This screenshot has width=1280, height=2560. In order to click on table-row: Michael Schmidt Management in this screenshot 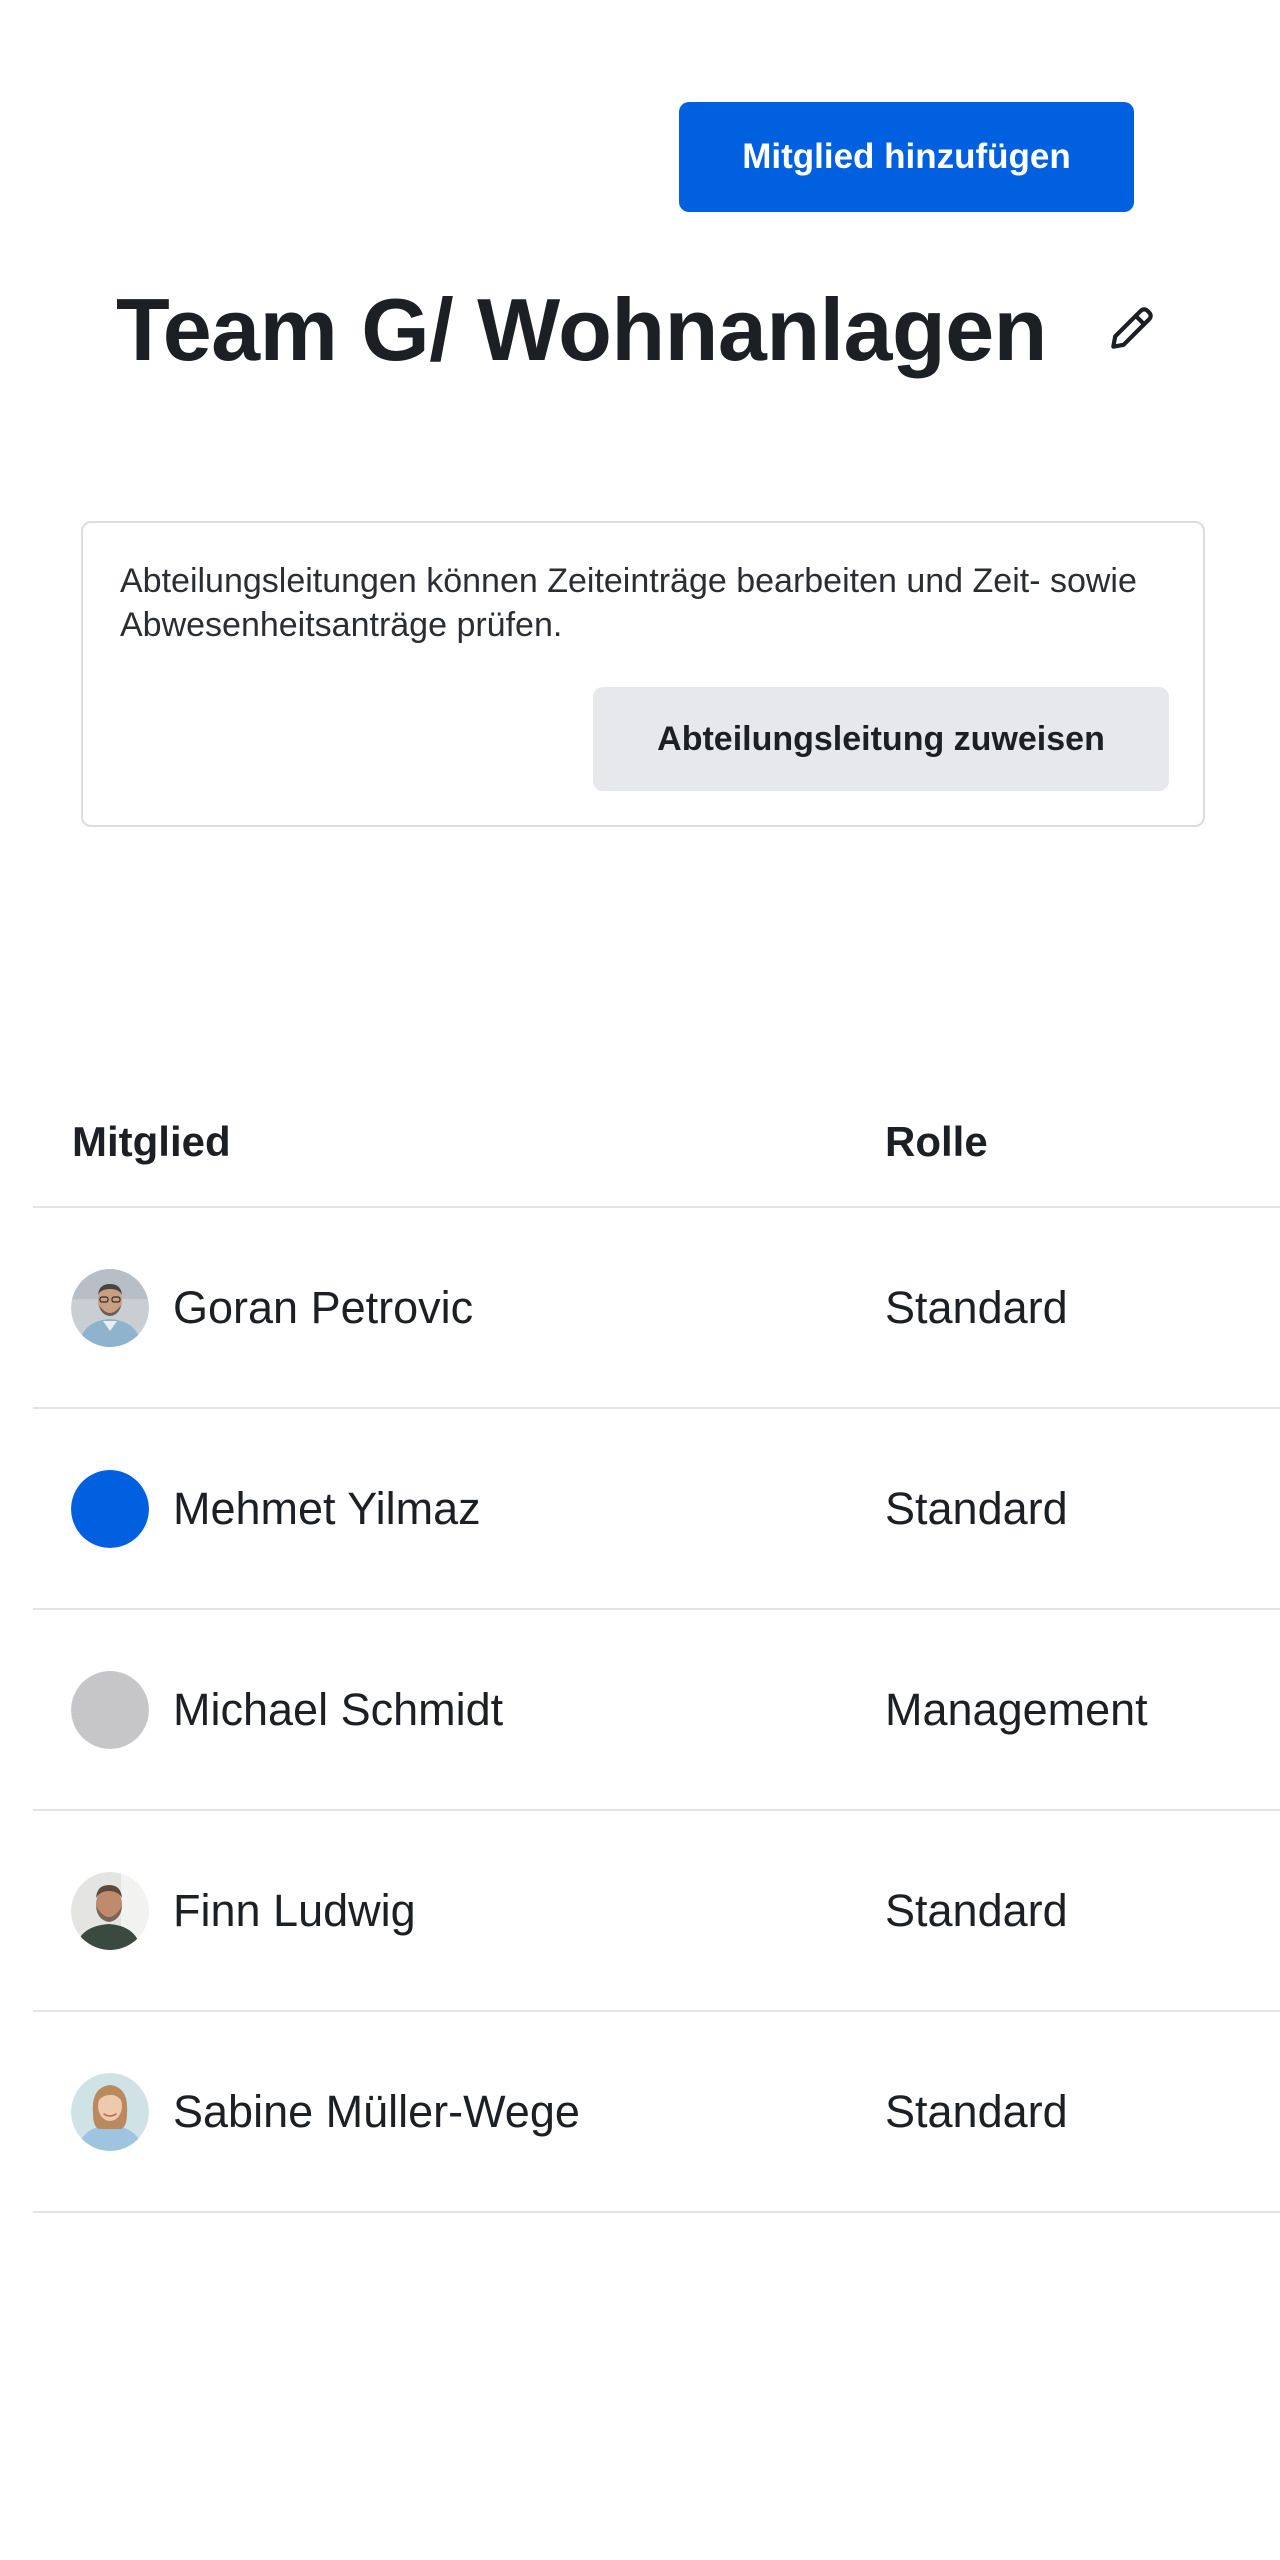, I will do `click(656, 1710)`.